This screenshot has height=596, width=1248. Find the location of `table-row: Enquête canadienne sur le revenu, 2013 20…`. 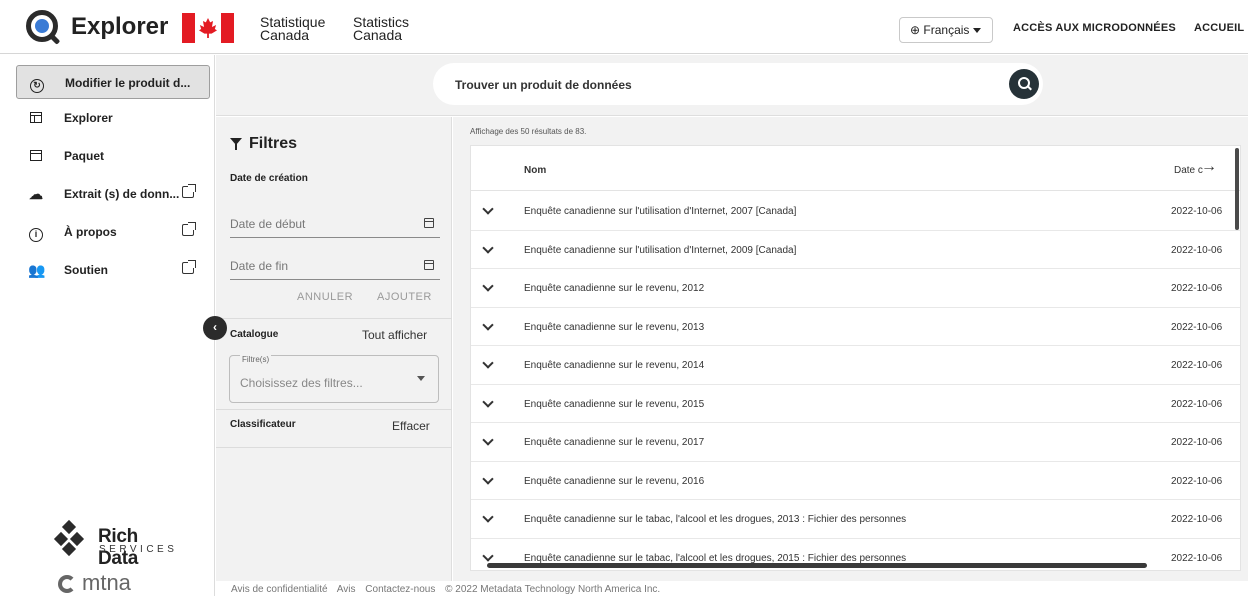

table-row: Enquête canadienne sur le revenu, 2013 20… is located at coordinates (855, 327).